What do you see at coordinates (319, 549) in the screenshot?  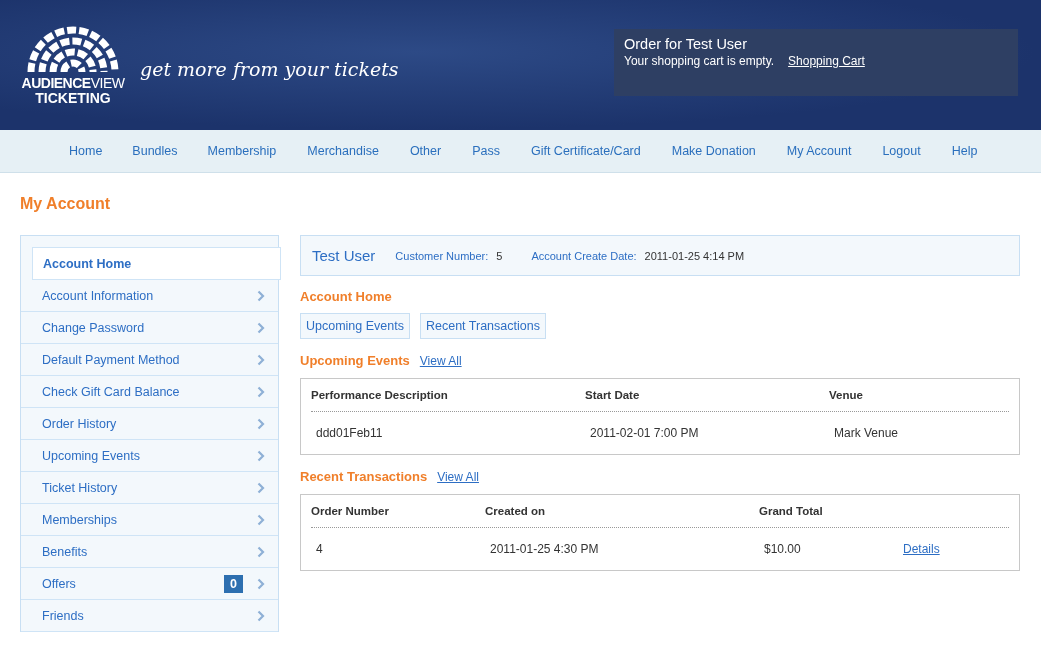 I see `table-cell-text: 4` at bounding box center [319, 549].